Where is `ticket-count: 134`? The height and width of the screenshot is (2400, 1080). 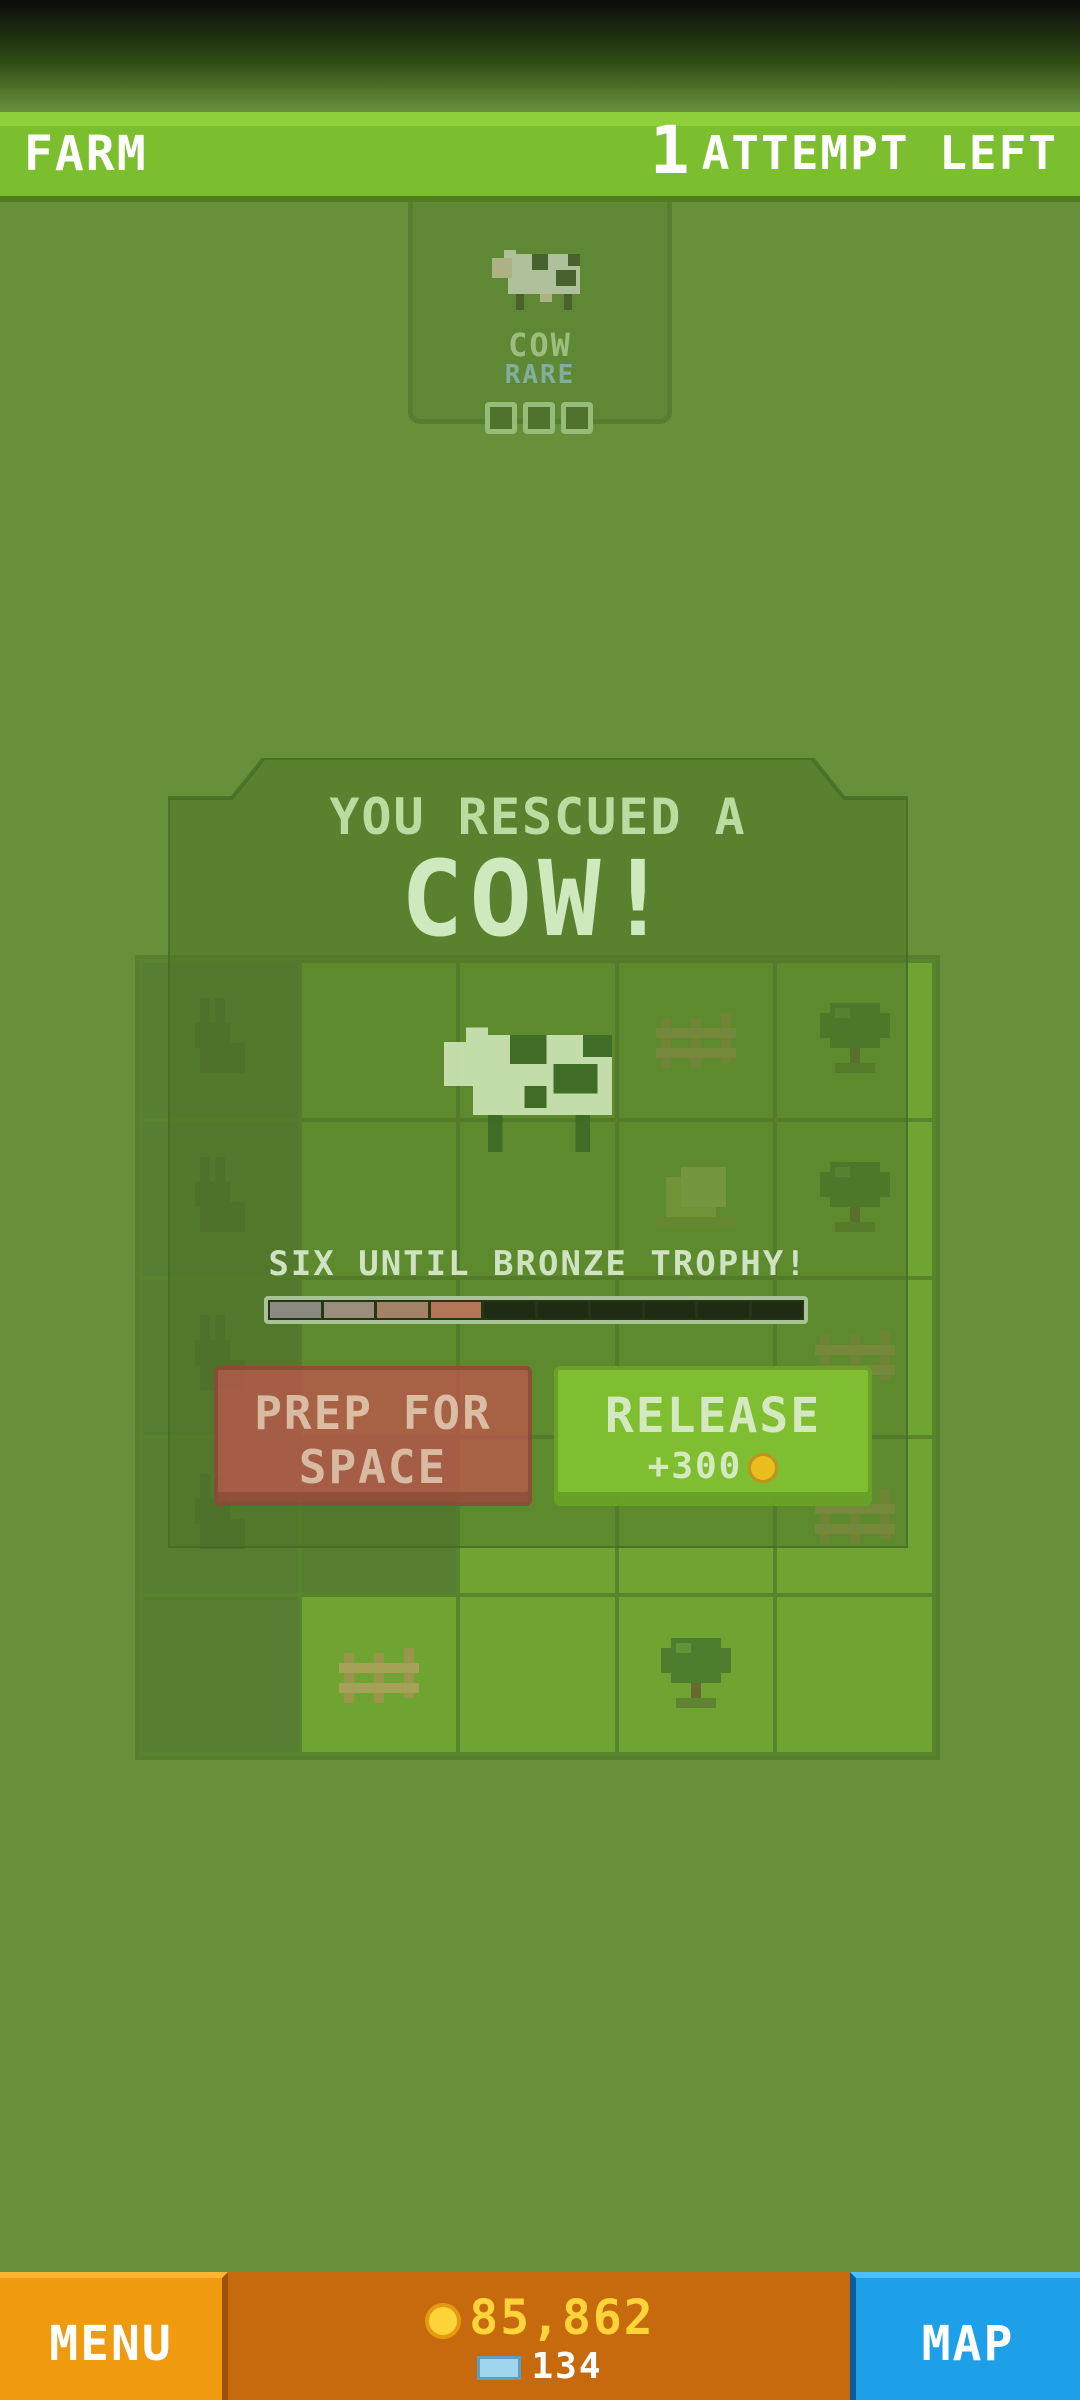
ticket-count: 134 is located at coordinates (567, 2366).